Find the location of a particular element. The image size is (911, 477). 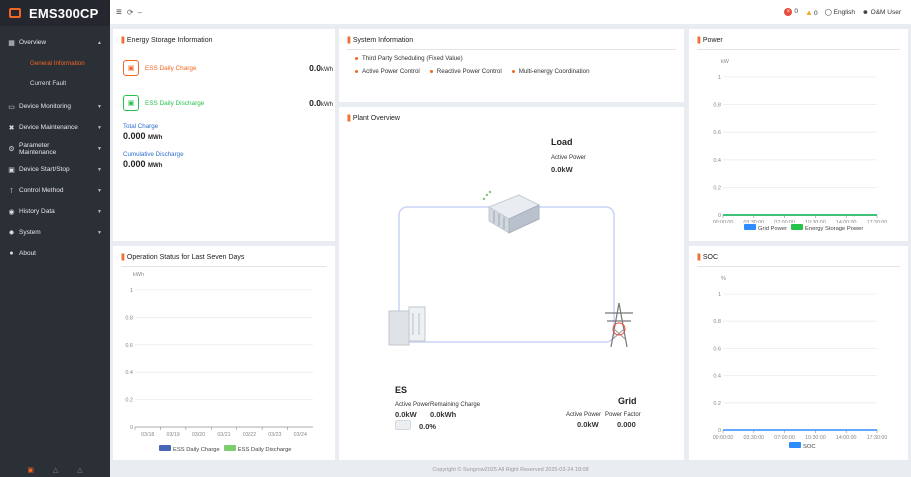

legend-label: ESS Daily Charge is located at coordinates (196, 450).